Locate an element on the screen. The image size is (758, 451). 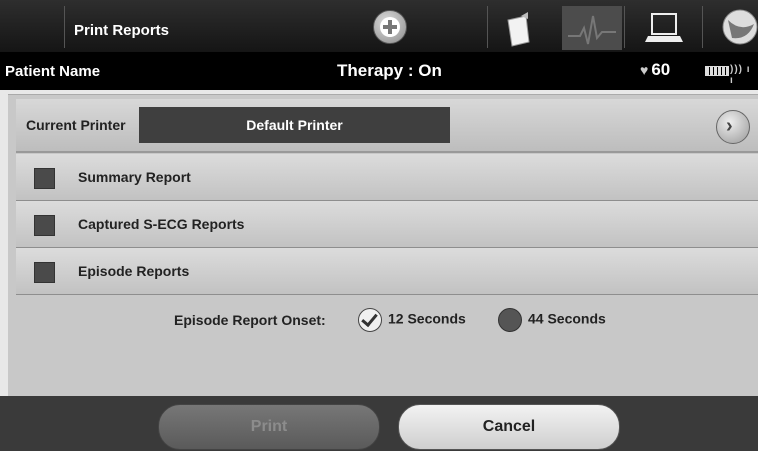
print-button: Print is located at coordinates (269, 427).